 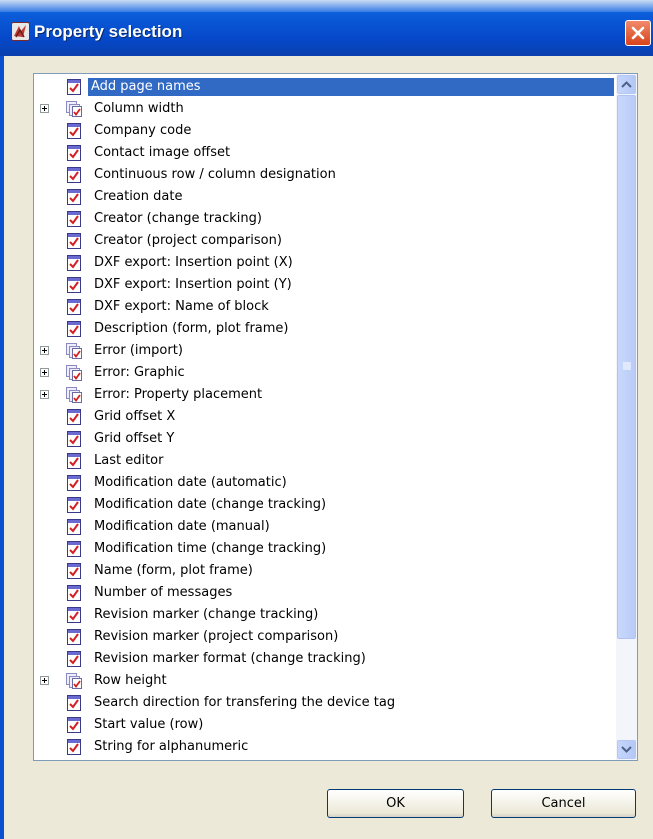 I want to click on list-item: Add page names, so click(x=324, y=87).